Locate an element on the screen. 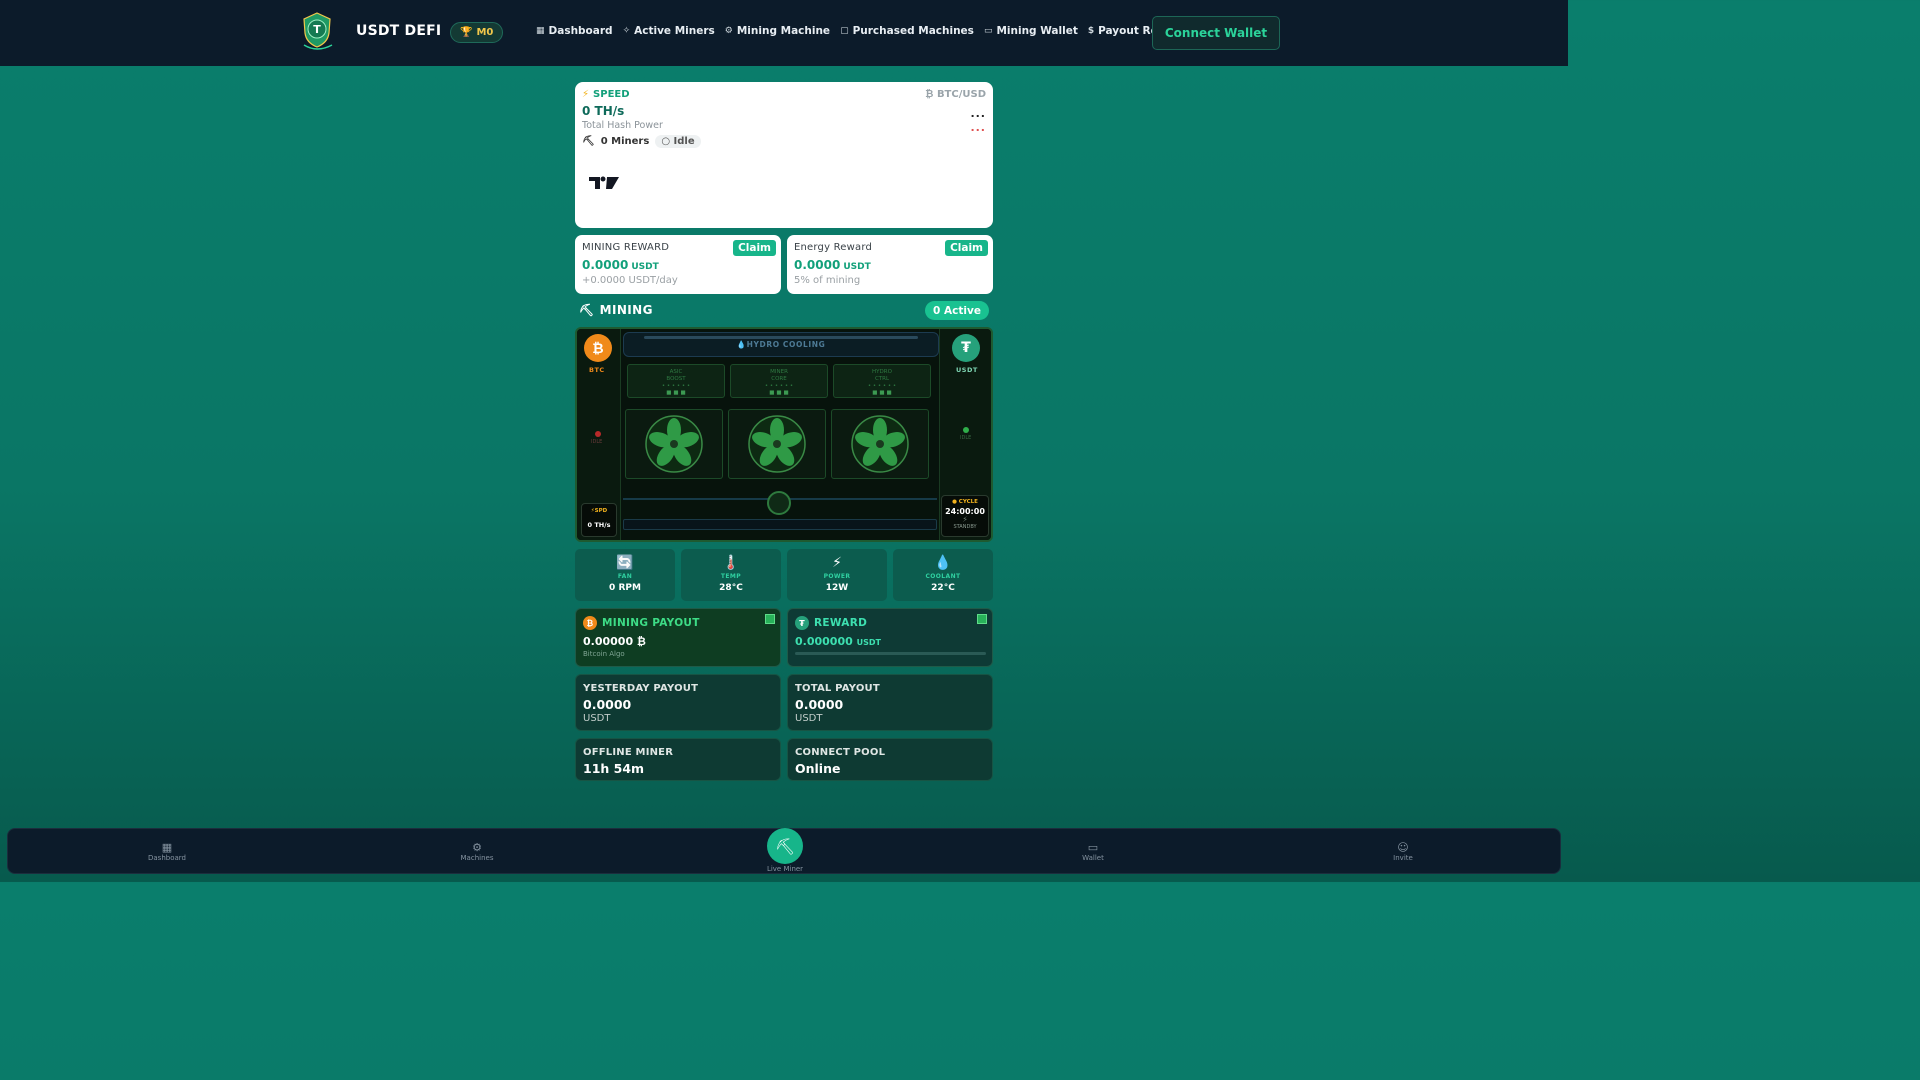 This screenshot has width=1920, height=1080. panel-line: CTRL is located at coordinates (882, 379).